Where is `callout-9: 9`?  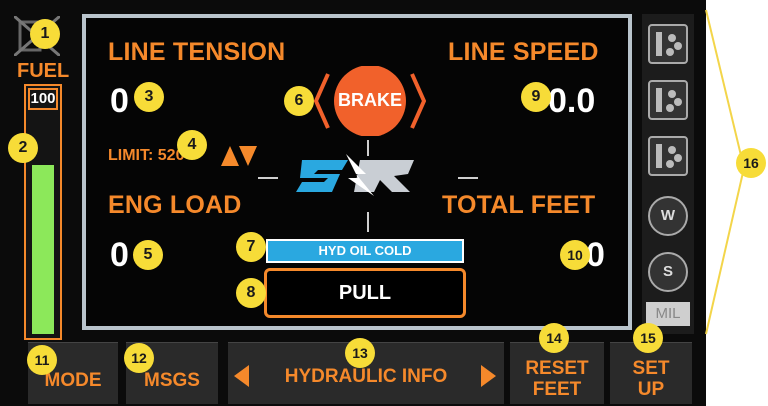
callout-9: 9 is located at coordinates (536, 97).